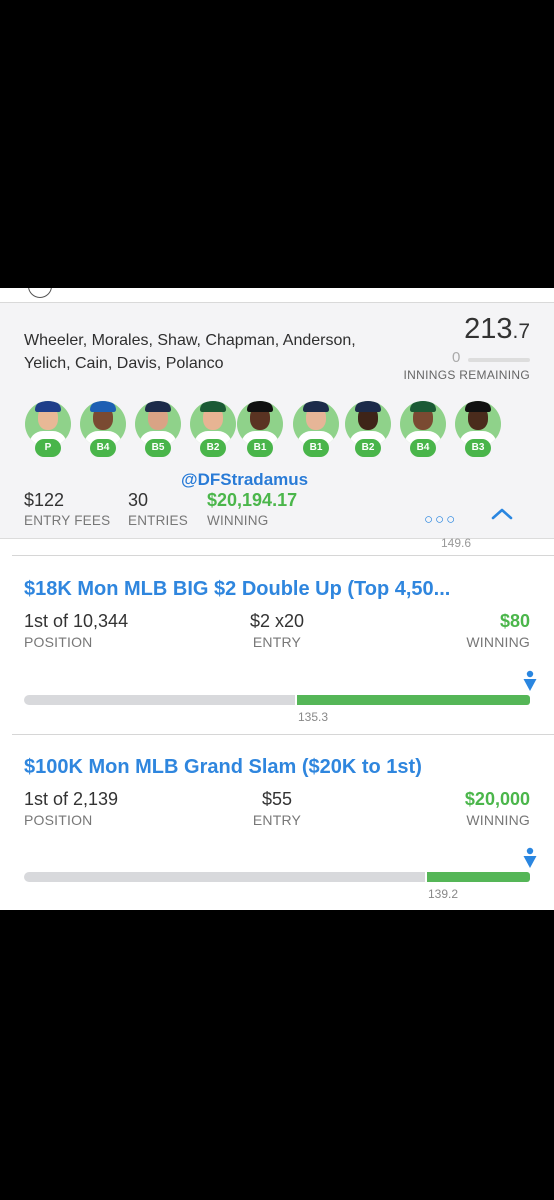 The image size is (554, 1200). I want to click on entry-stat: $55 ENTRY, so click(277, 809).